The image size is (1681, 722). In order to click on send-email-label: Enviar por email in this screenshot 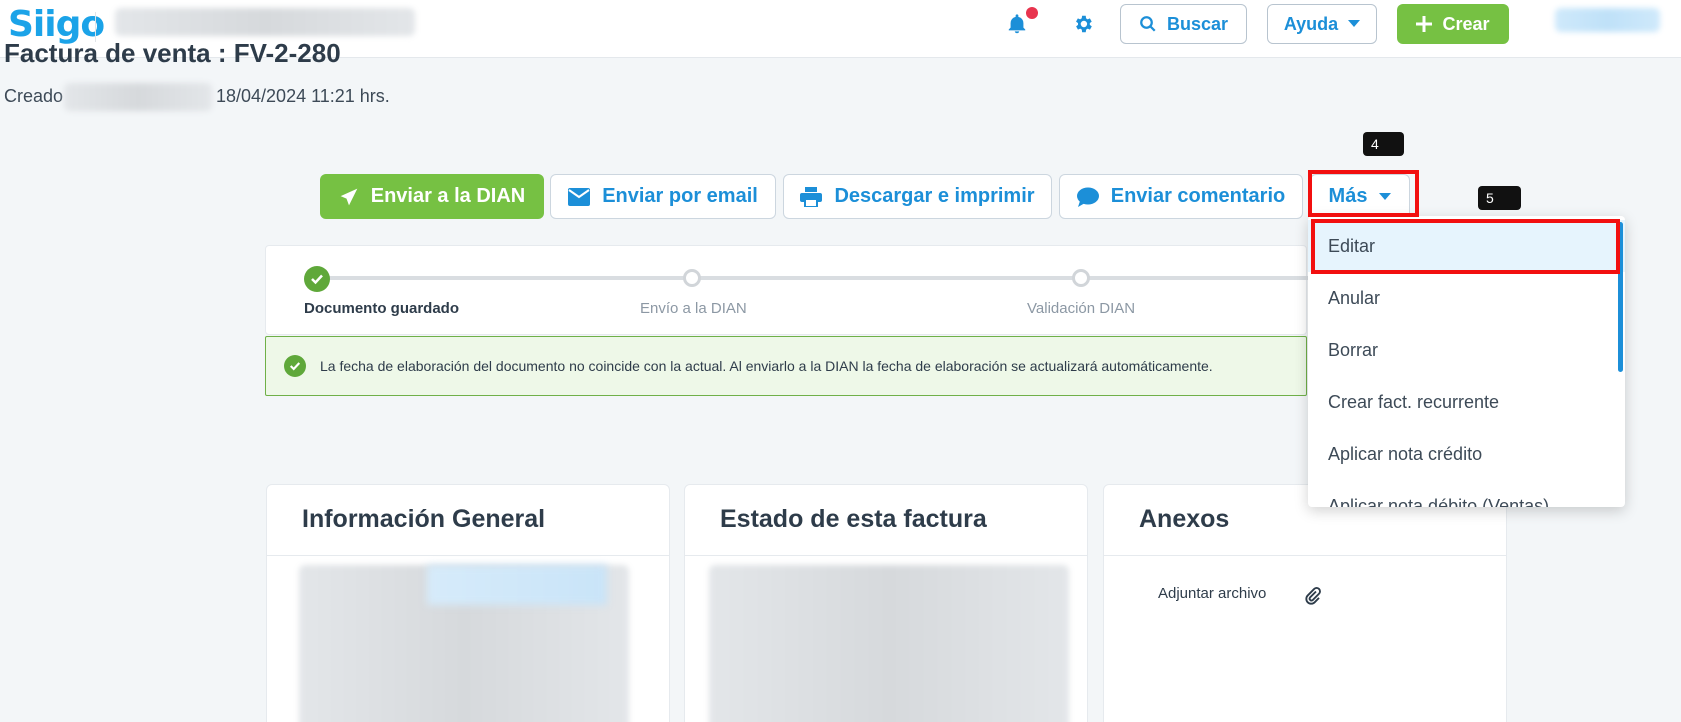, I will do `click(680, 196)`.